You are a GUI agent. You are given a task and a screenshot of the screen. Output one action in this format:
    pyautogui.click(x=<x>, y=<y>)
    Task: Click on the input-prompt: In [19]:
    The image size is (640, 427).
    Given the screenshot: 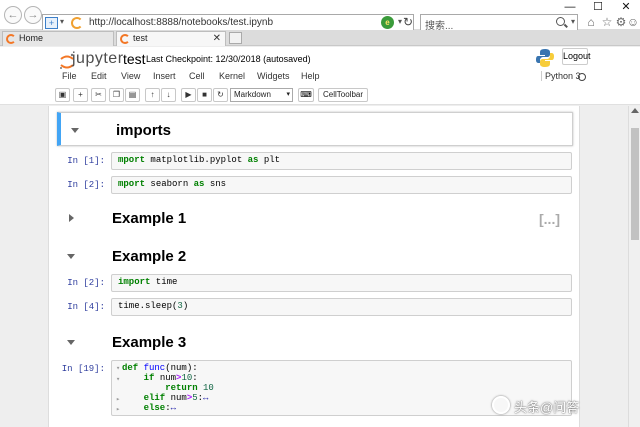 What is the action you would take?
    pyautogui.click(x=83, y=369)
    